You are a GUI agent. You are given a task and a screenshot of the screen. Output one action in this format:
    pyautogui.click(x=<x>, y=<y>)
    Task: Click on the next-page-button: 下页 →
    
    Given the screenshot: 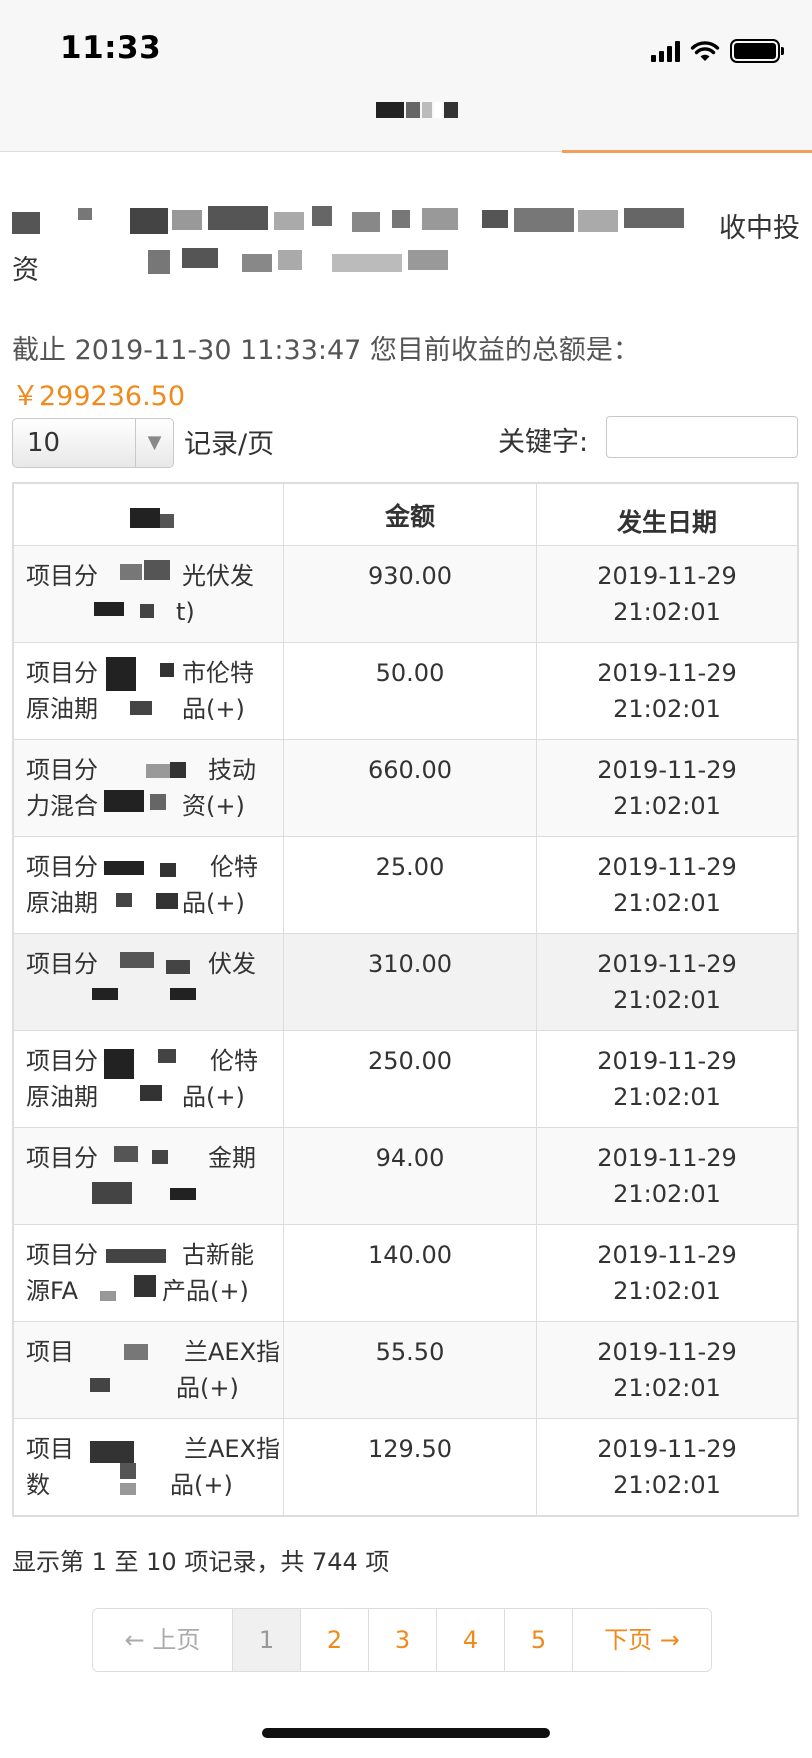 What is the action you would take?
    pyautogui.click(x=642, y=1640)
    